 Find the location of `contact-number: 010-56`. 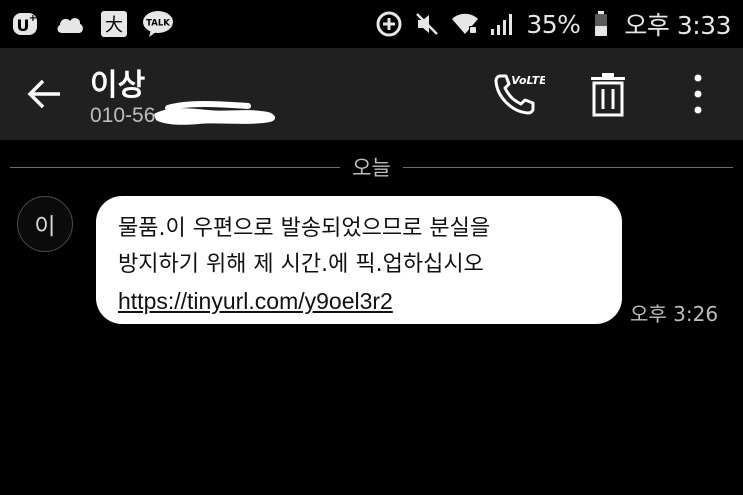

contact-number: 010-56 is located at coordinates (123, 115).